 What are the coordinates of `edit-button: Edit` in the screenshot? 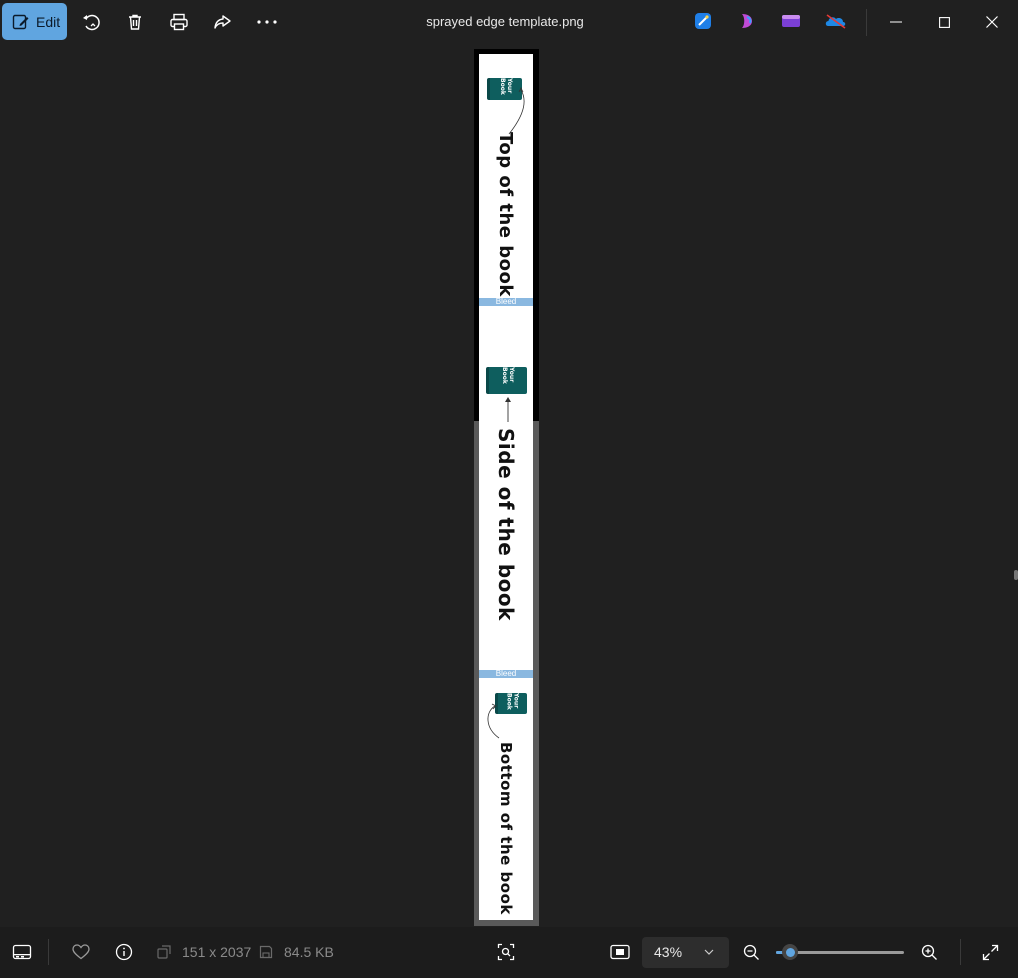 It's located at (34, 21).